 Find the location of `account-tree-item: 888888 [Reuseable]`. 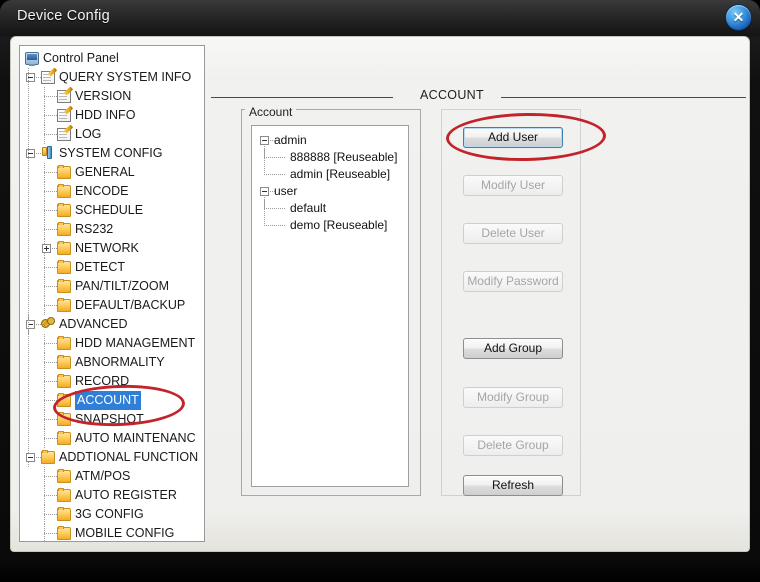

account-tree-item: 888888 [Reuseable] is located at coordinates (330, 157).